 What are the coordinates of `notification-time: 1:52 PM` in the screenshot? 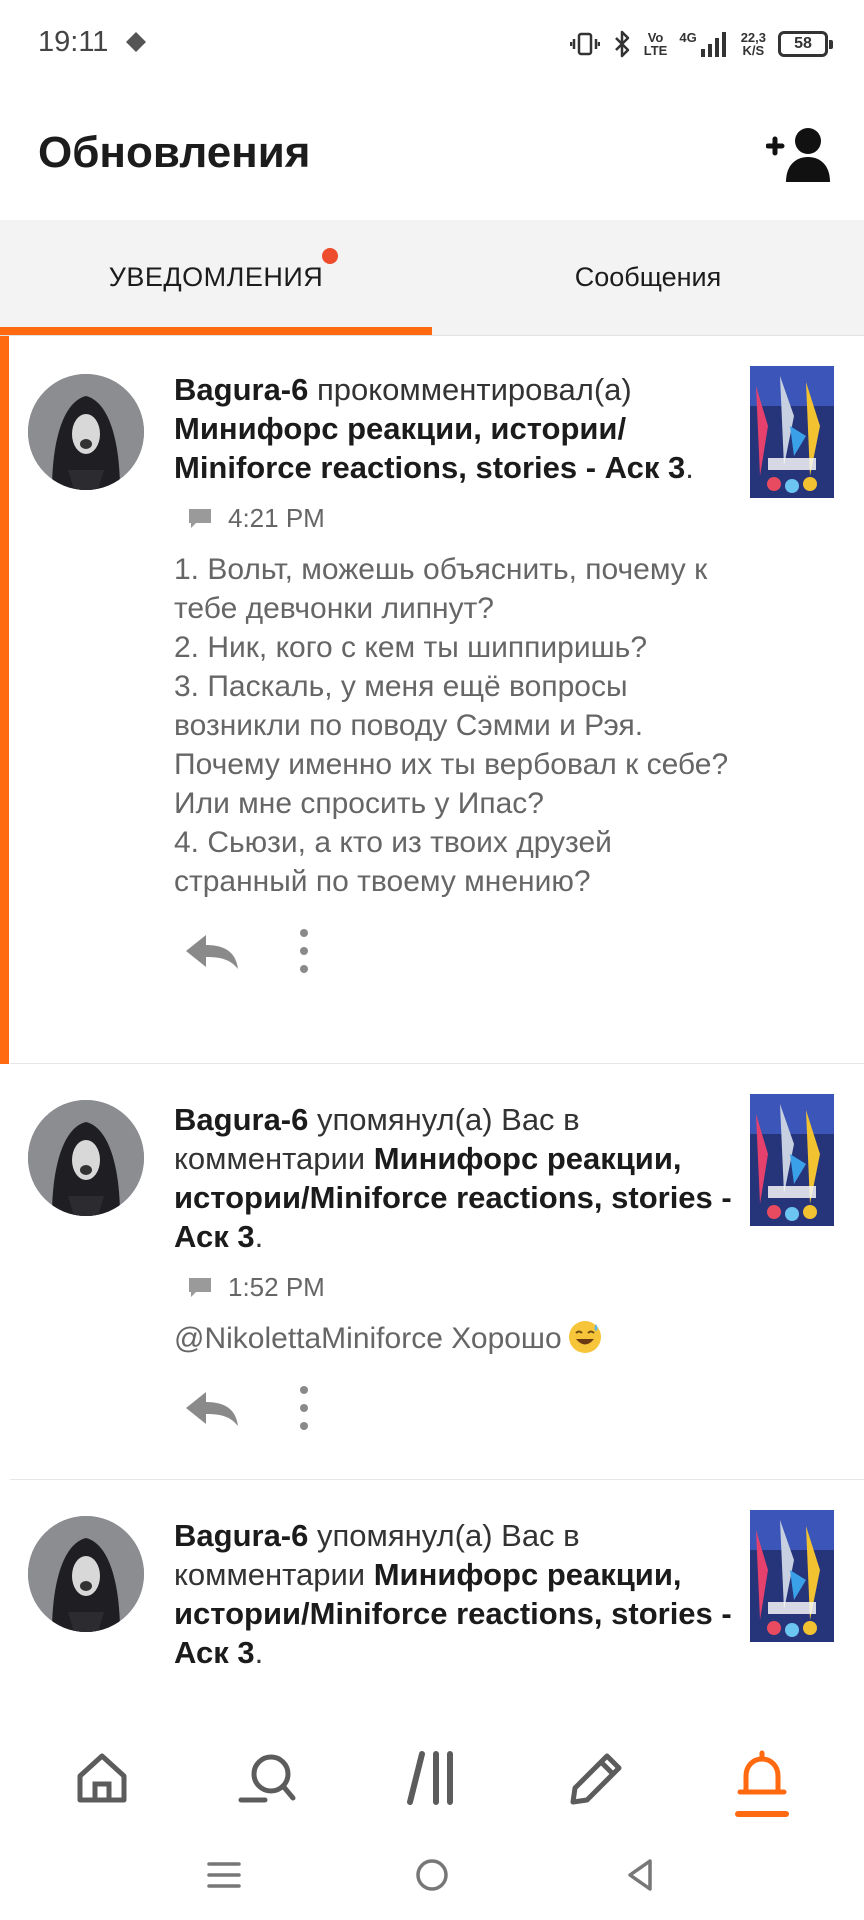 It's located at (276, 1287).